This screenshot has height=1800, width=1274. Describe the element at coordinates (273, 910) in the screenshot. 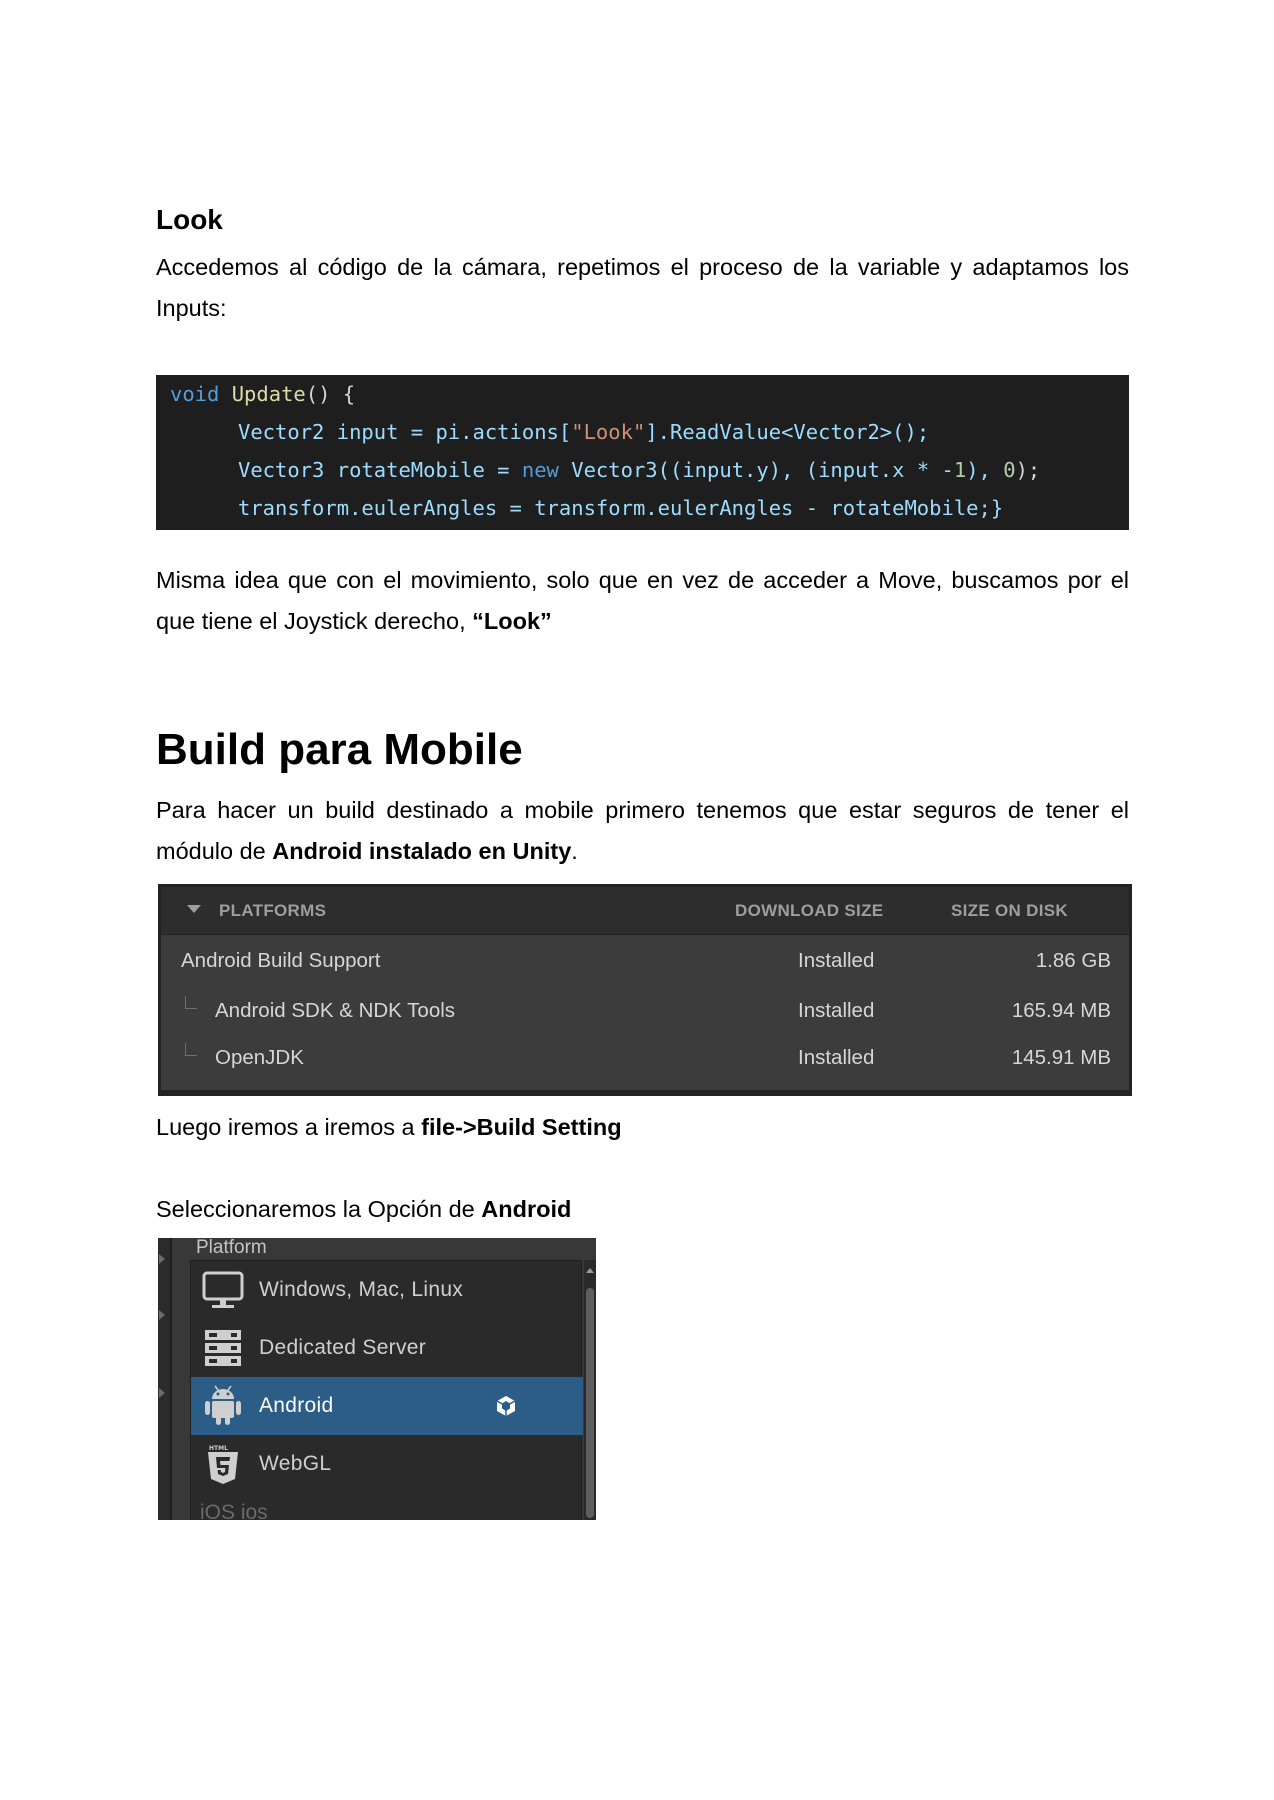

I see `platforms-column-header: PLATFORMS` at that location.